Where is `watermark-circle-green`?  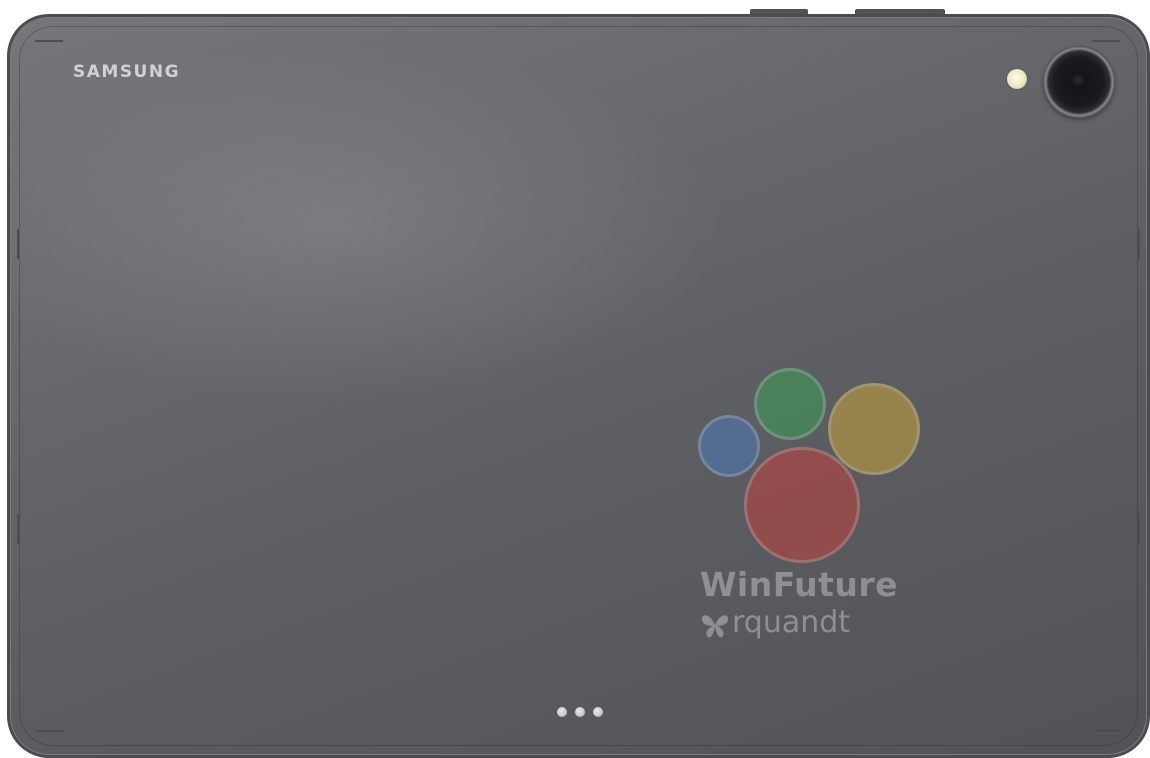 watermark-circle-green is located at coordinates (790, 404).